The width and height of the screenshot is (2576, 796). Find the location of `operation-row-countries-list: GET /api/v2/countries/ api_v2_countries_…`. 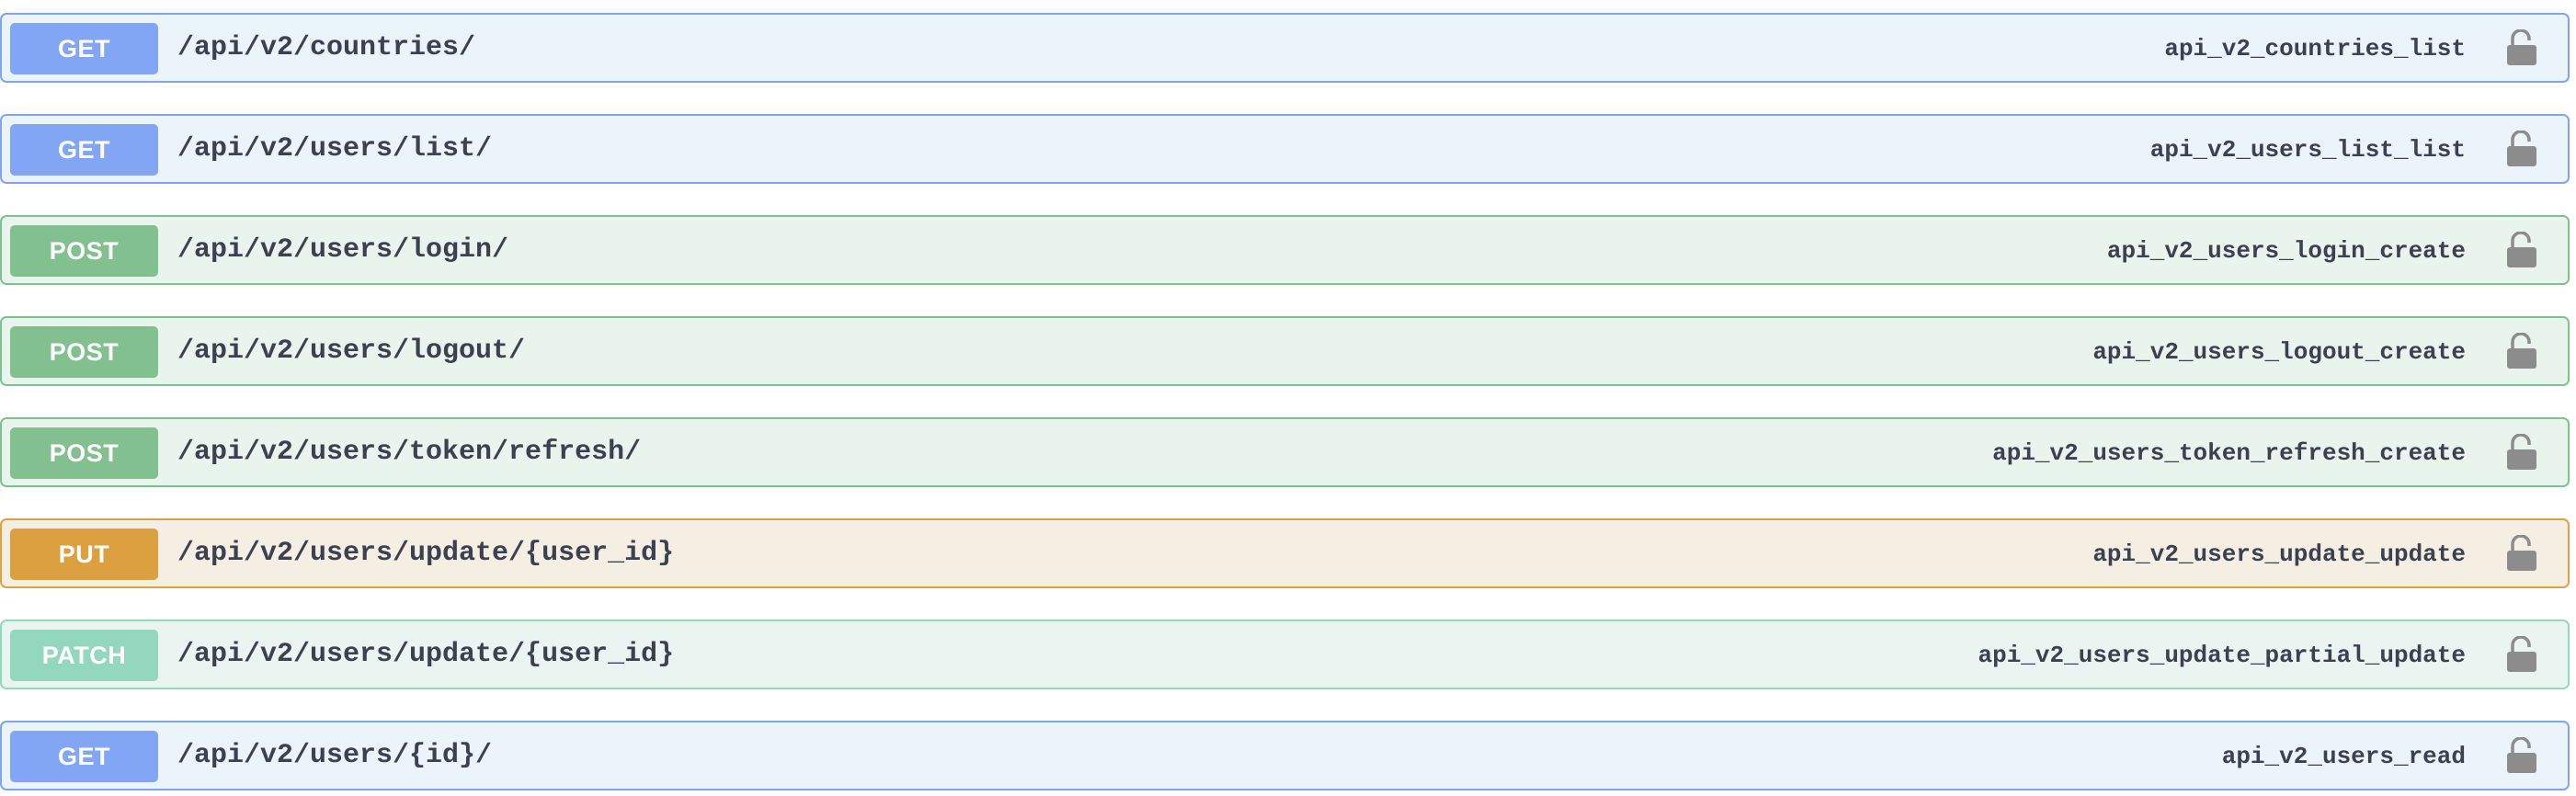

operation-row-countries-list: GET /api/v2/countries/ api_v2_countries_… is located at coordinates (1285, 48).